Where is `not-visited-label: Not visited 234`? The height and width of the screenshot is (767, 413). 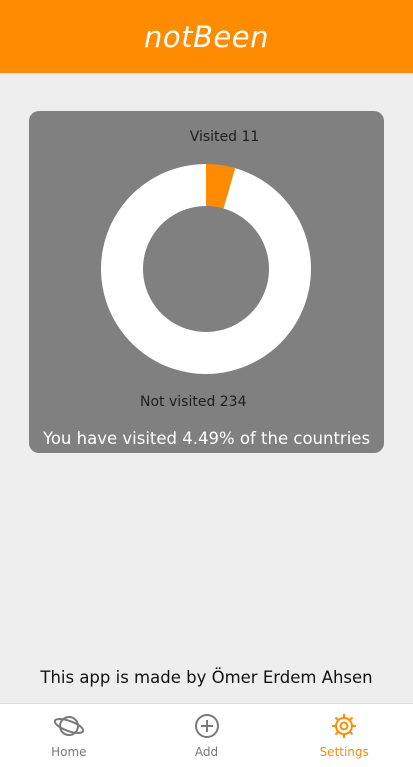 not-visited-label: Not visited 234 is located at coordinates (193, 402).